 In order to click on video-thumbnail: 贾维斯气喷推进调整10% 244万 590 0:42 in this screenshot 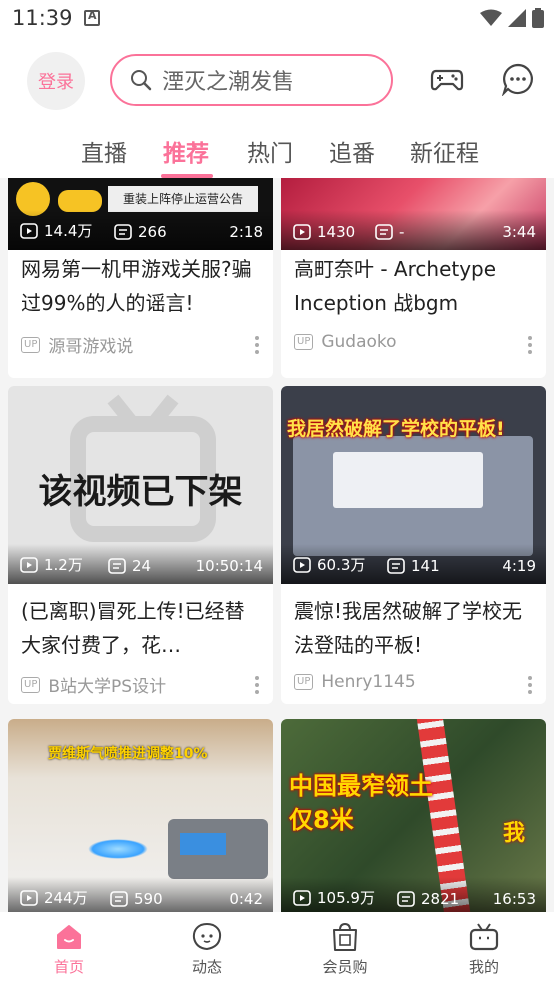, I will do `click(140, 815)`.